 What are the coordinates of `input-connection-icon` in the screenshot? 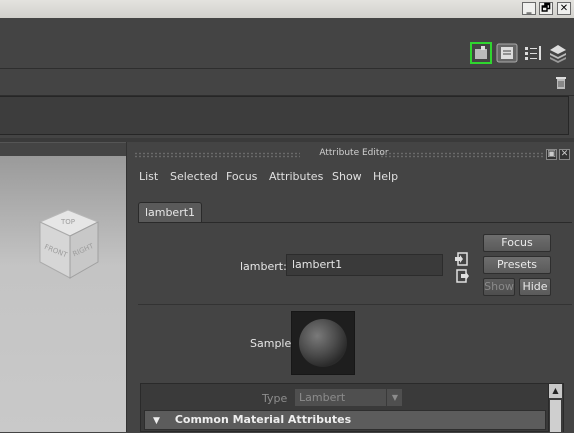 It's located at (461, 259).